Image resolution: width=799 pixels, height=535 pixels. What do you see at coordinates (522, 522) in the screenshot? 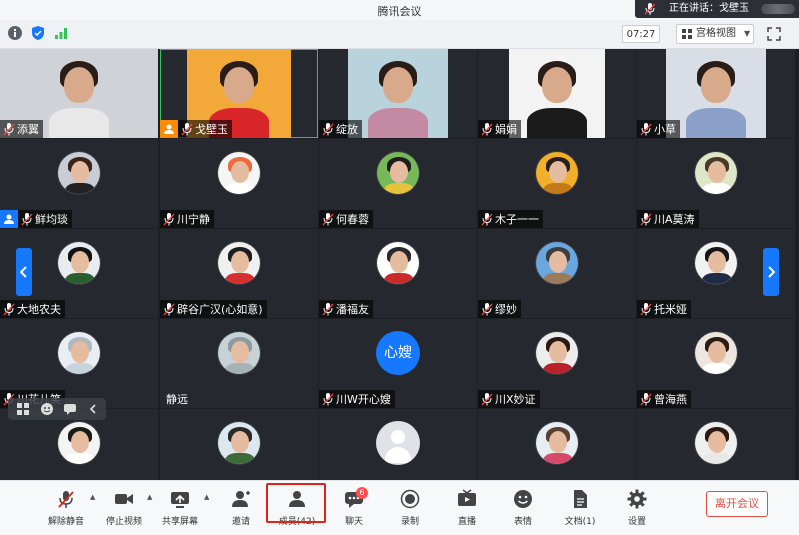
I see `emoji-label: 表情` at bounding box center [522, 522].